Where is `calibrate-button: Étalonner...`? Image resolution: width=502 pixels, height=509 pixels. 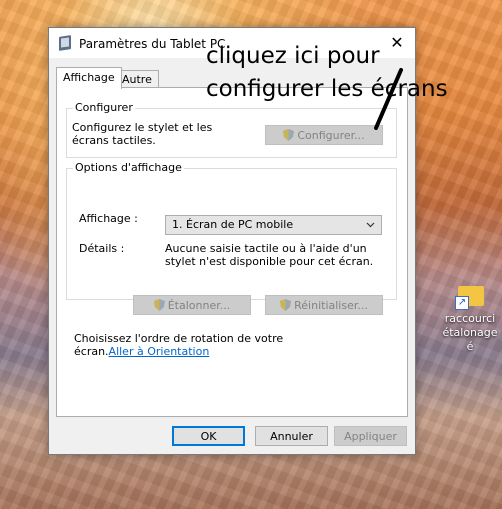
calibrate-button: Étalonner... is located at coordinates (192, 305).